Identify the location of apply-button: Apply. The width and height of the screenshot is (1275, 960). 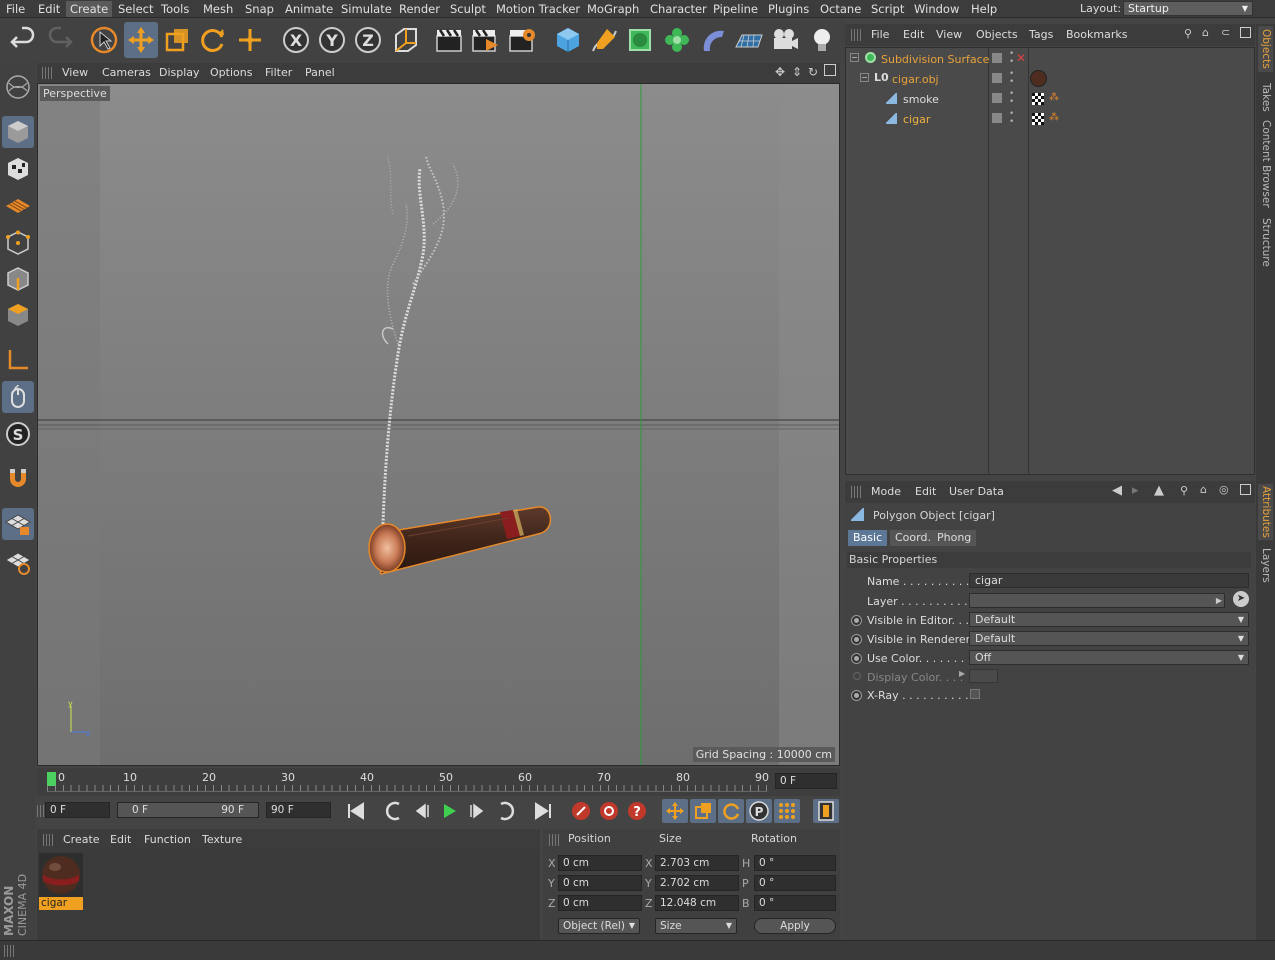
(795, 926).